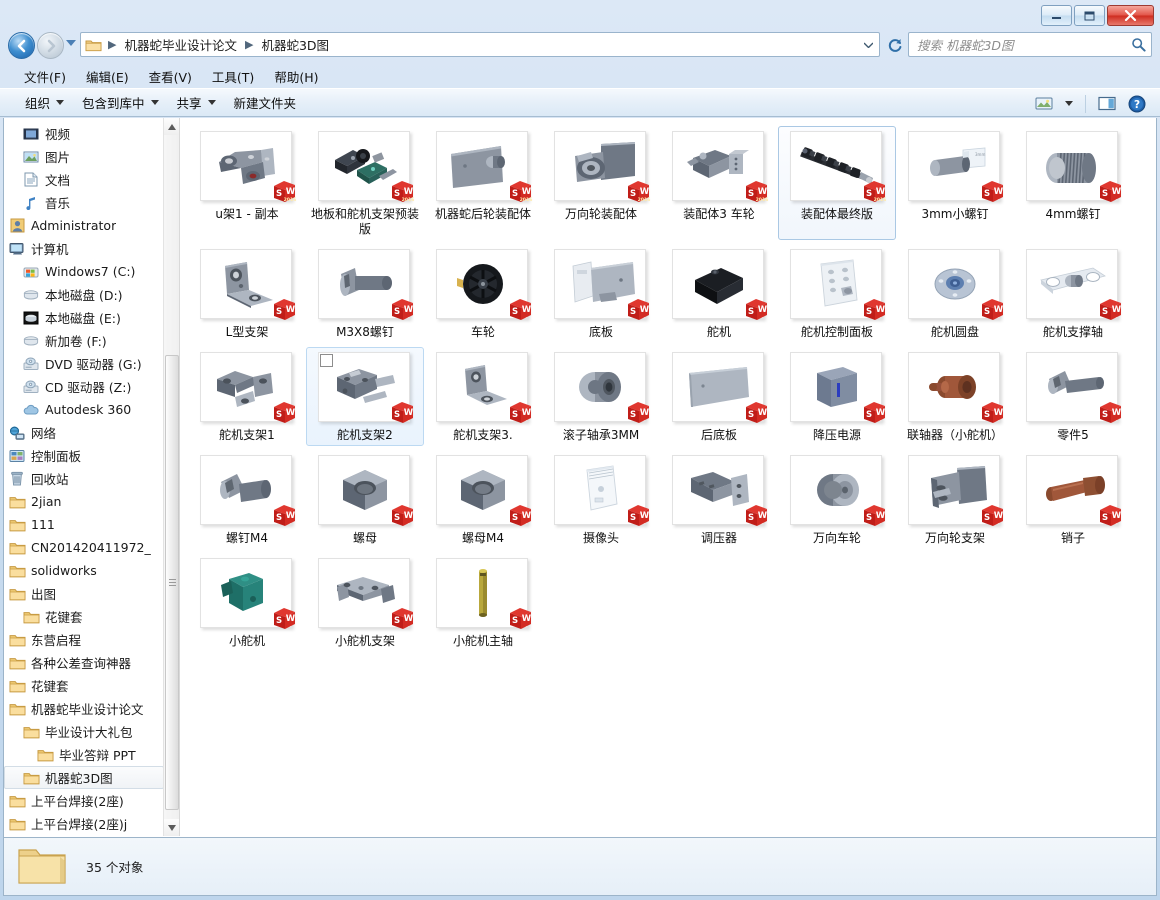 The image size is (1160, 900). Describe the element at coordinates (295, 44) in the screenshot. I see `breadcrumb-item-1: 机器蛇3D图` at that location.